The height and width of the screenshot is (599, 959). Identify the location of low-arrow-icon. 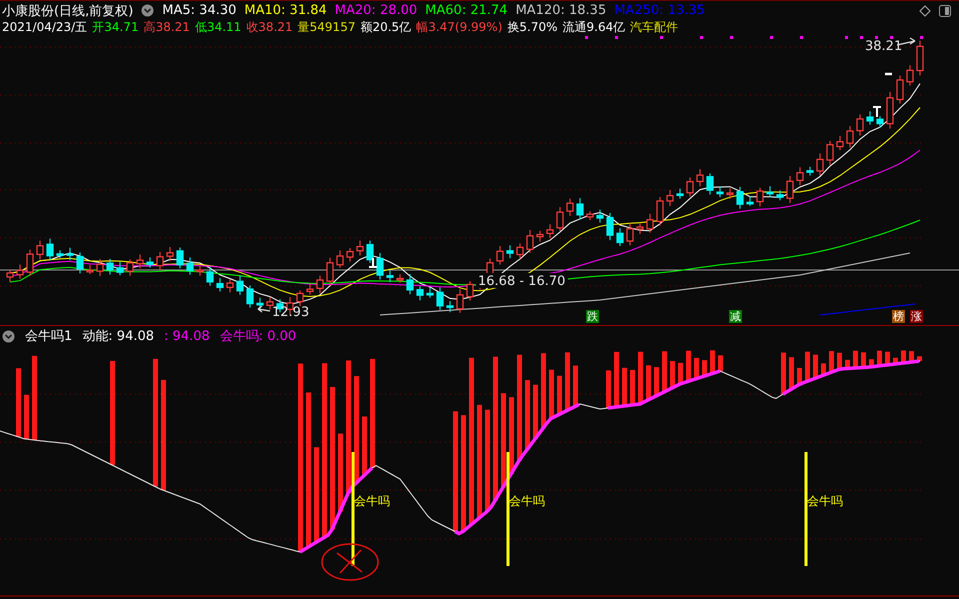
(264, 309).